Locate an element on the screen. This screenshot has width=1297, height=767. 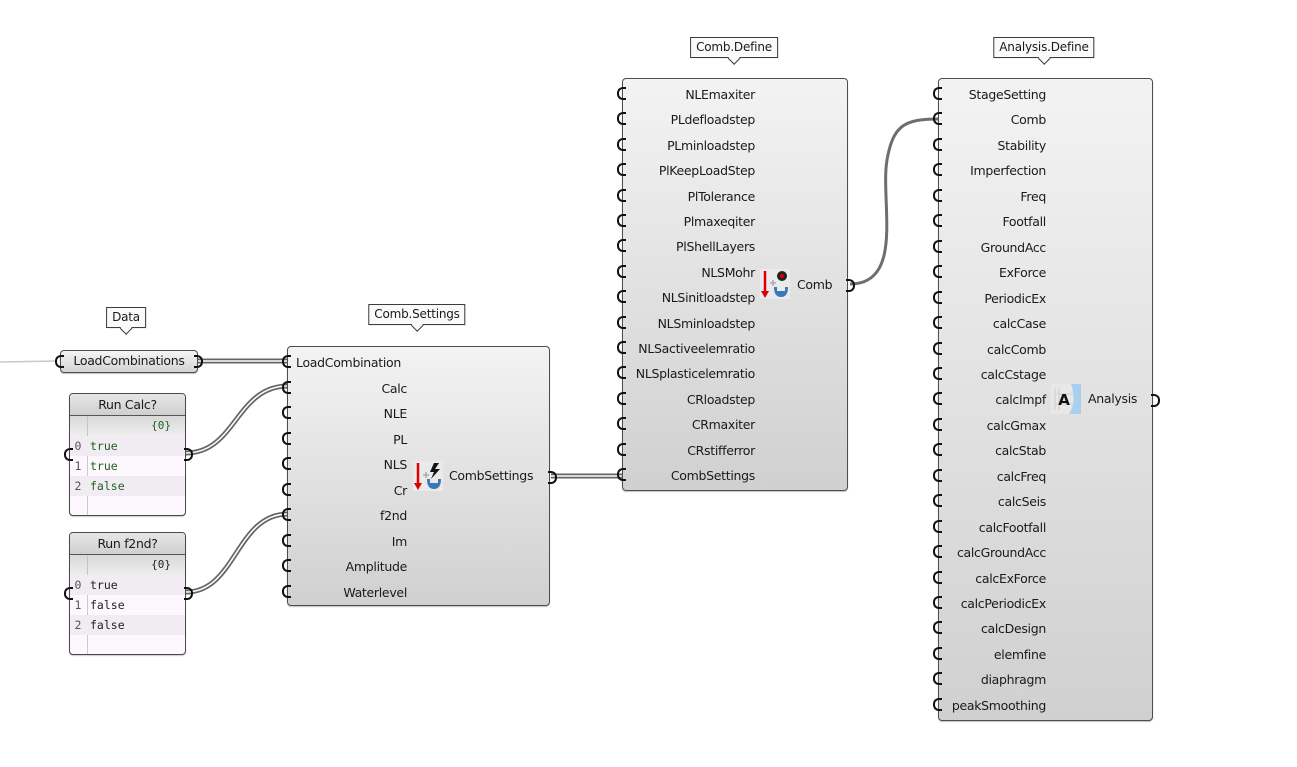
input-grip-comb is located at coordinates (937, 119).